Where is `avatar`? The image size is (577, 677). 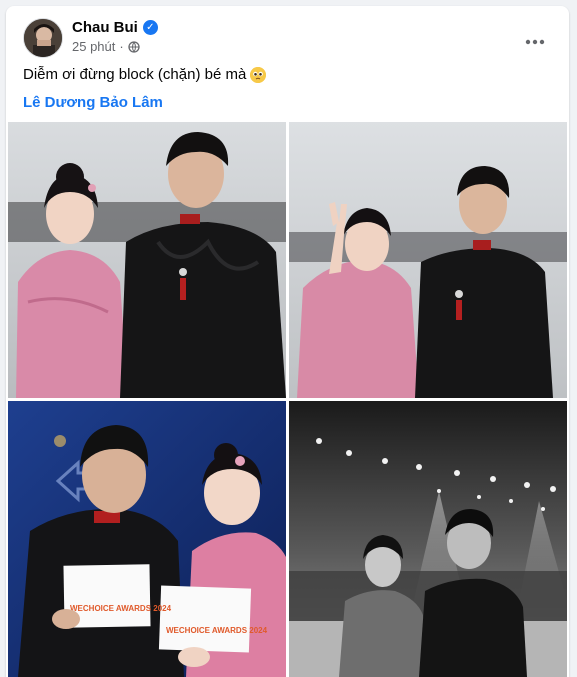 avatar is located at coordinates (43, 38).